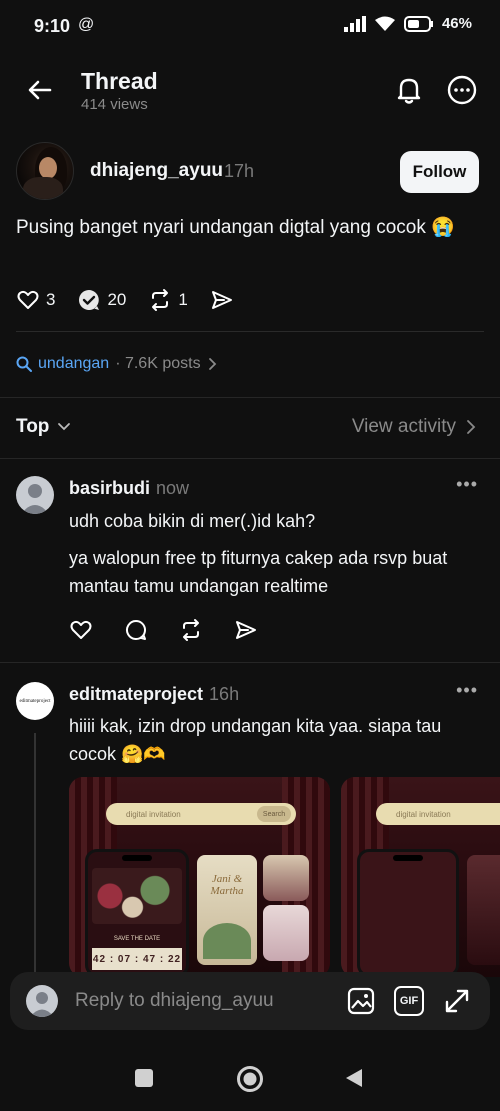 The width and height of the screenshot is (500, 1111). I want to click on status-right: 46%, so click(407, 23).